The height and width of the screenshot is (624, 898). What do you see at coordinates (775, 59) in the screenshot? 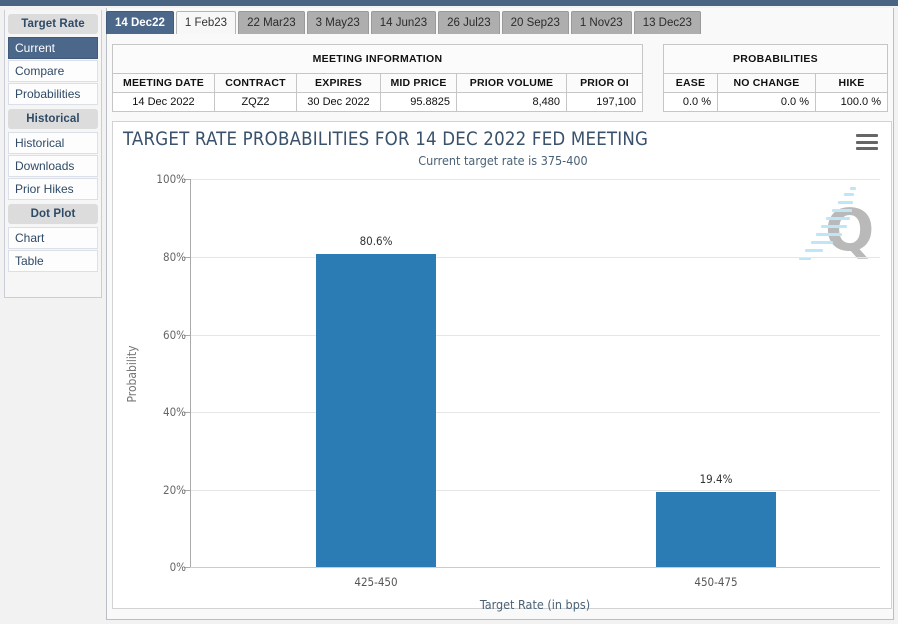
I see `probabilities-title: PROBABILITIES` at bounding box center [775, 59].